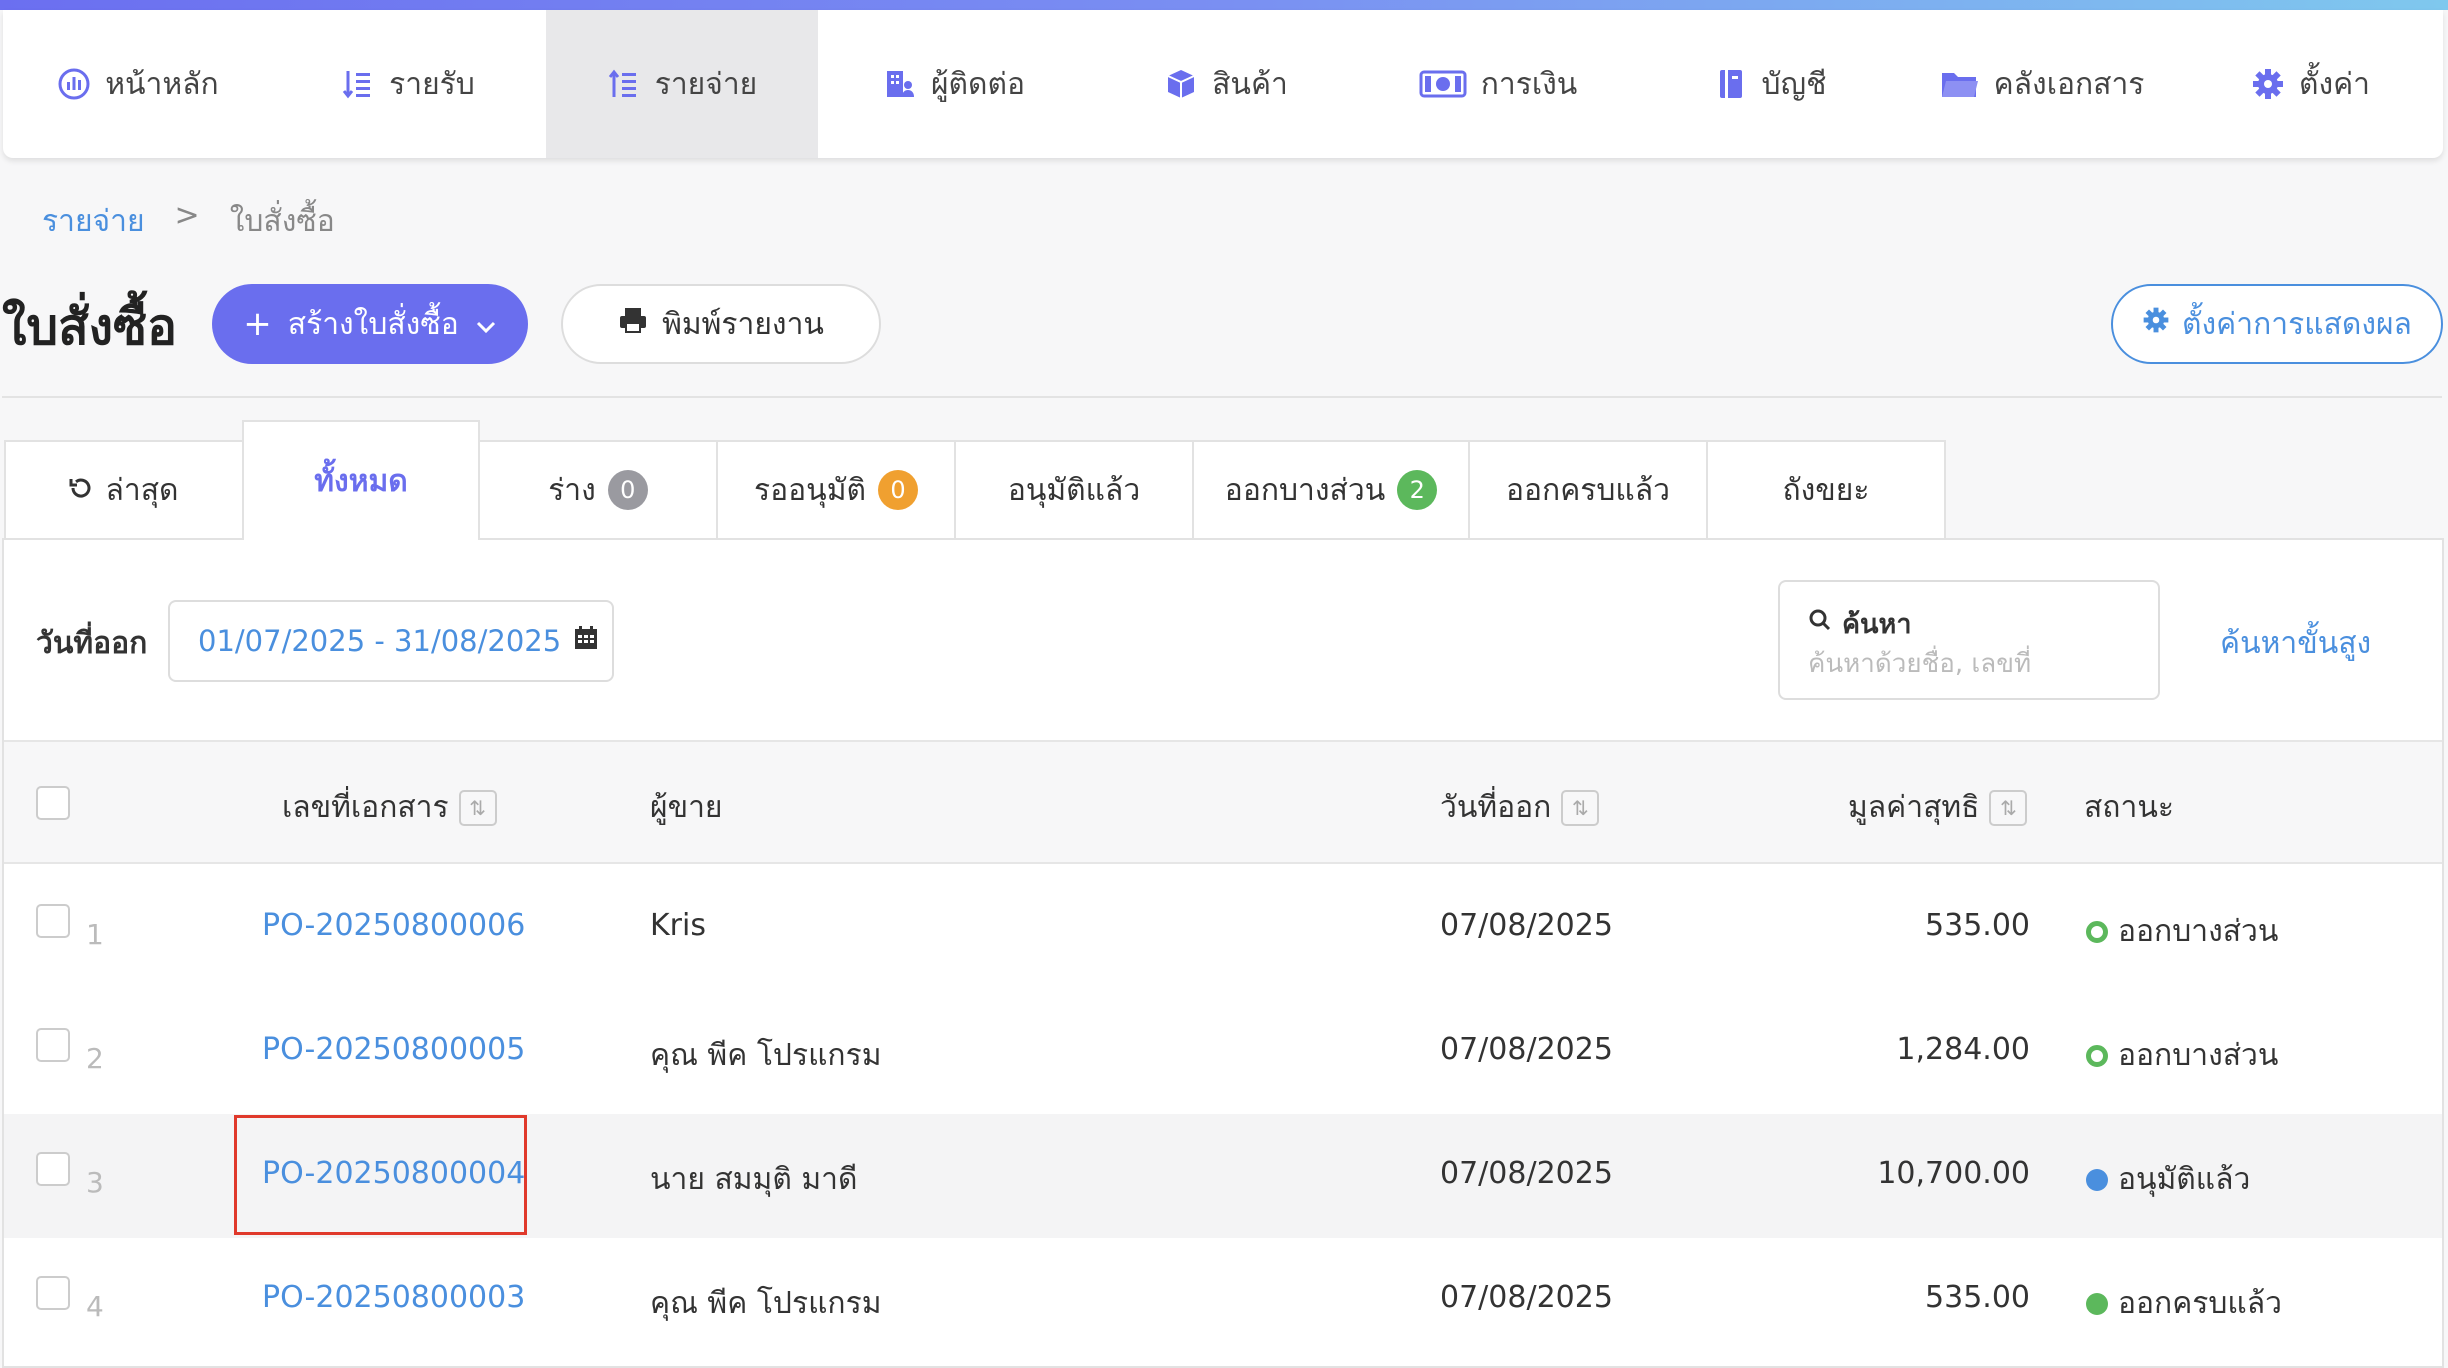  Describe the element at coordinates (1794, 84) in the screenshot. I see `nav-label: บัญชี` at that location.